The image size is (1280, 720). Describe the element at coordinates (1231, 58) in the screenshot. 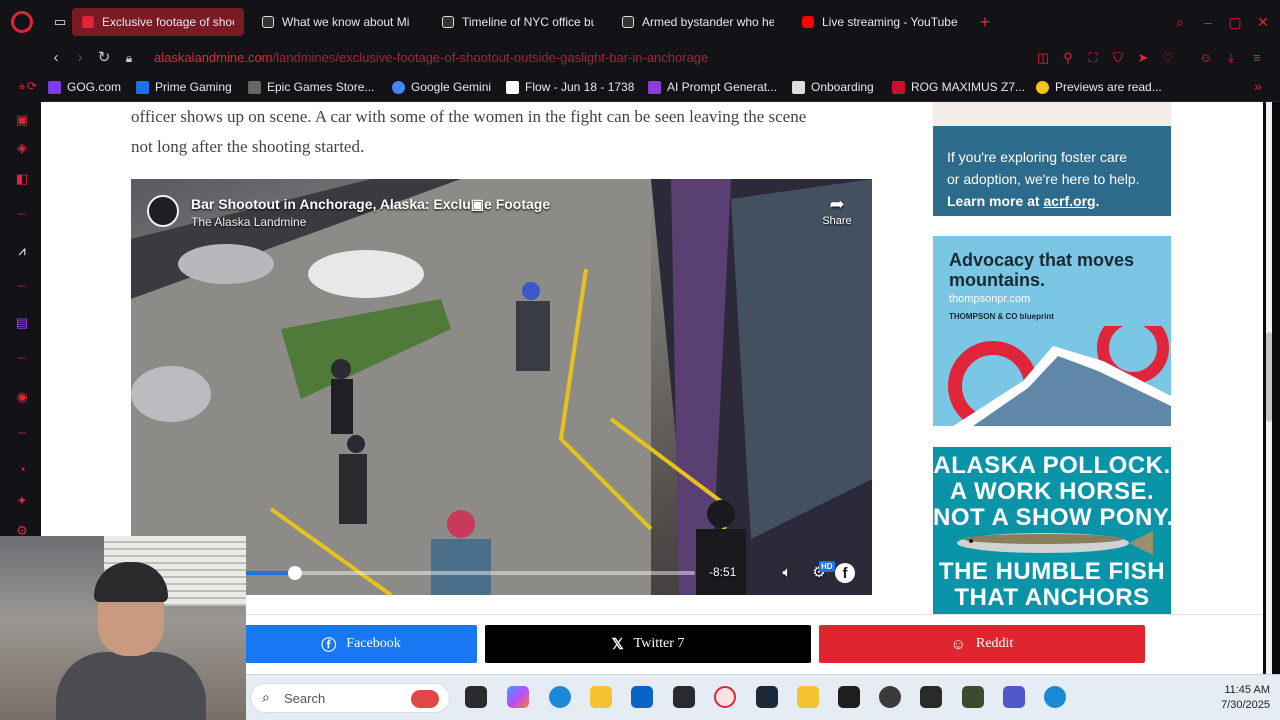

I see `download-icon: ⤓` at that location.